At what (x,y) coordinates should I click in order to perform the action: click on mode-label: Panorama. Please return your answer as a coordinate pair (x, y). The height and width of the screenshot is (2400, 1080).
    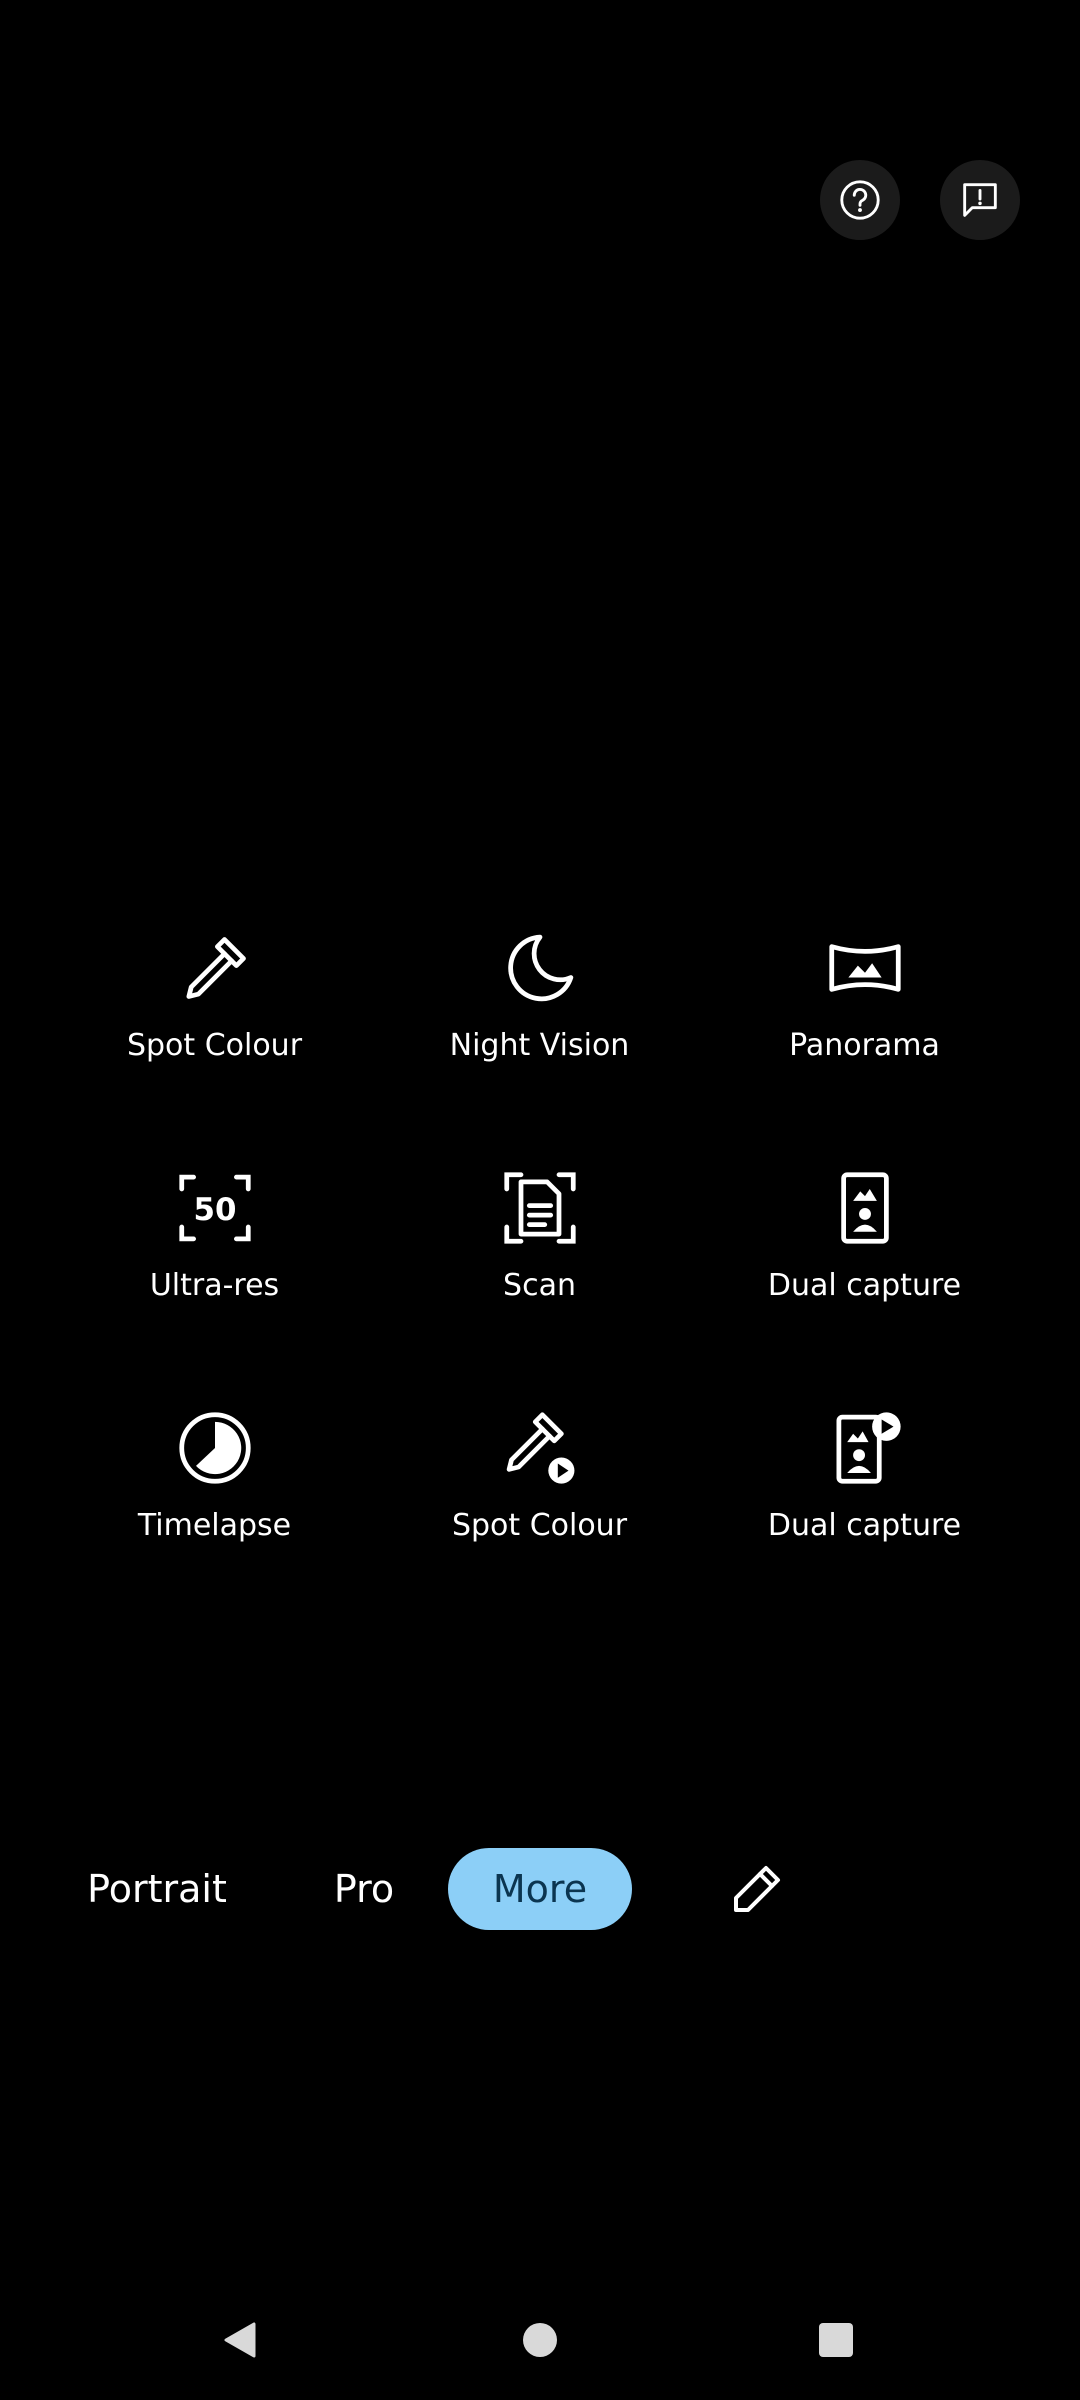
    Looking at the image, I should click on (864, 1045).